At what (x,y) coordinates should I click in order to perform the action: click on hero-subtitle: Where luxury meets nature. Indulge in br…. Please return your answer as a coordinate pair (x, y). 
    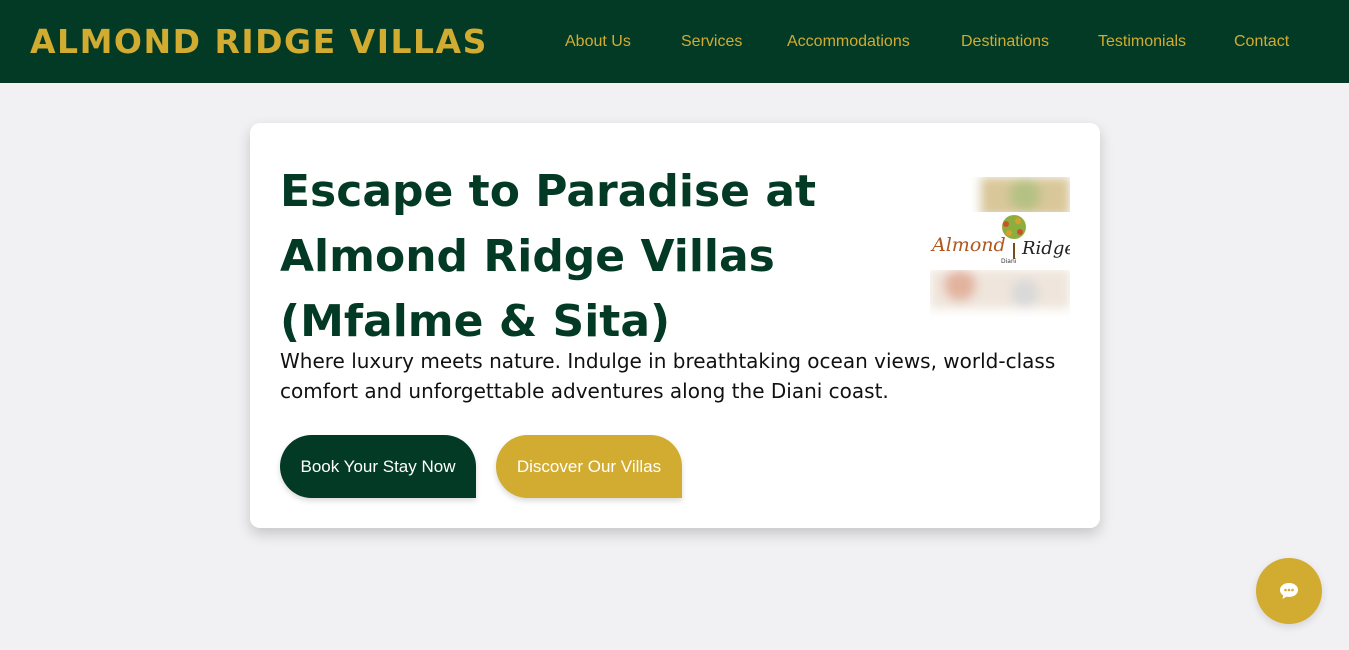
    Looking at the image, I should click on (668, 376).